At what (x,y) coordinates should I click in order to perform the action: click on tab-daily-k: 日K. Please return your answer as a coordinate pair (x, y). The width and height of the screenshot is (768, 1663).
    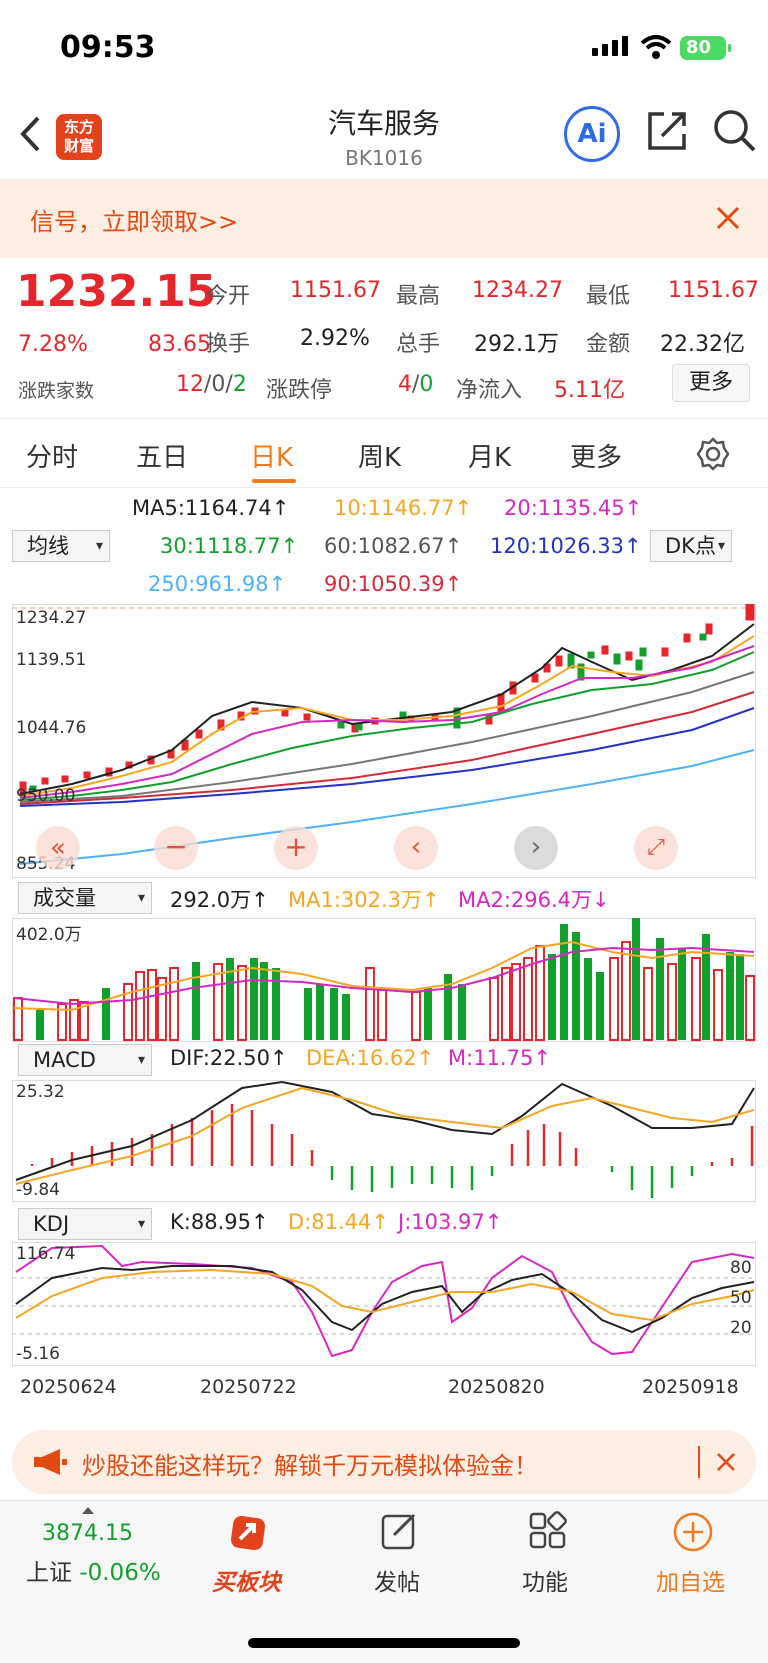
    Looking at the image, I should click on (271, 455).